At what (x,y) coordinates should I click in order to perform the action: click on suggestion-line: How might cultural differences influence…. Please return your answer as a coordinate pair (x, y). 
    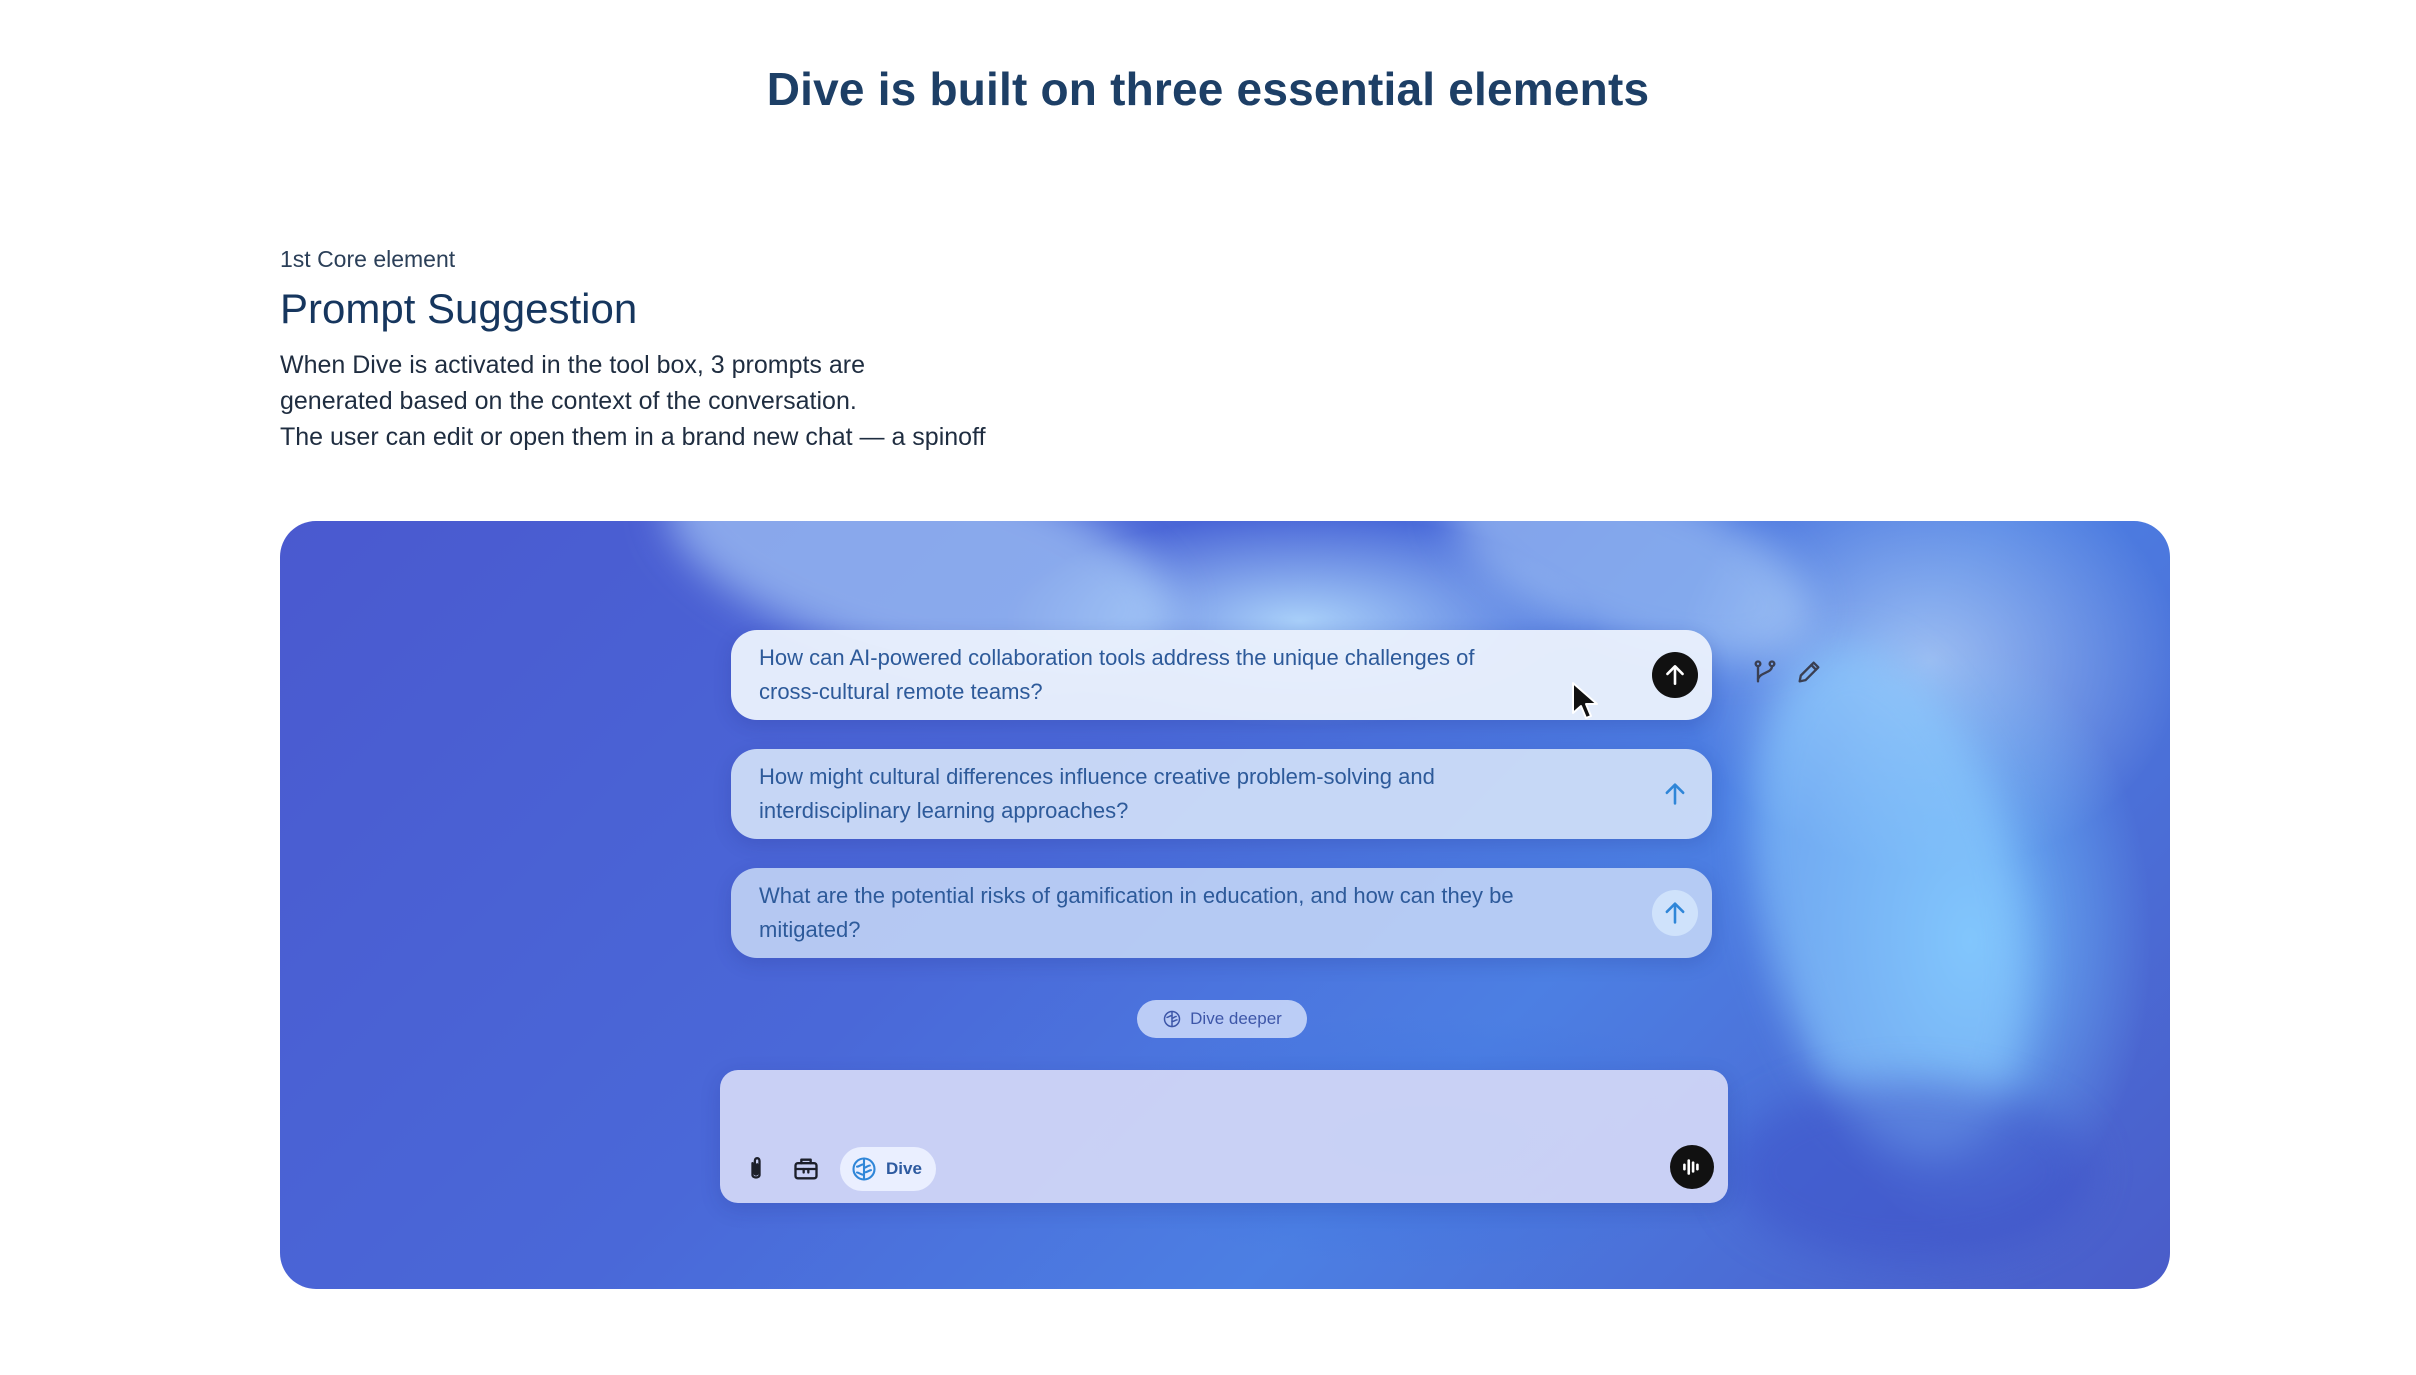
    Looking at the image, I should click on (1097, 776).